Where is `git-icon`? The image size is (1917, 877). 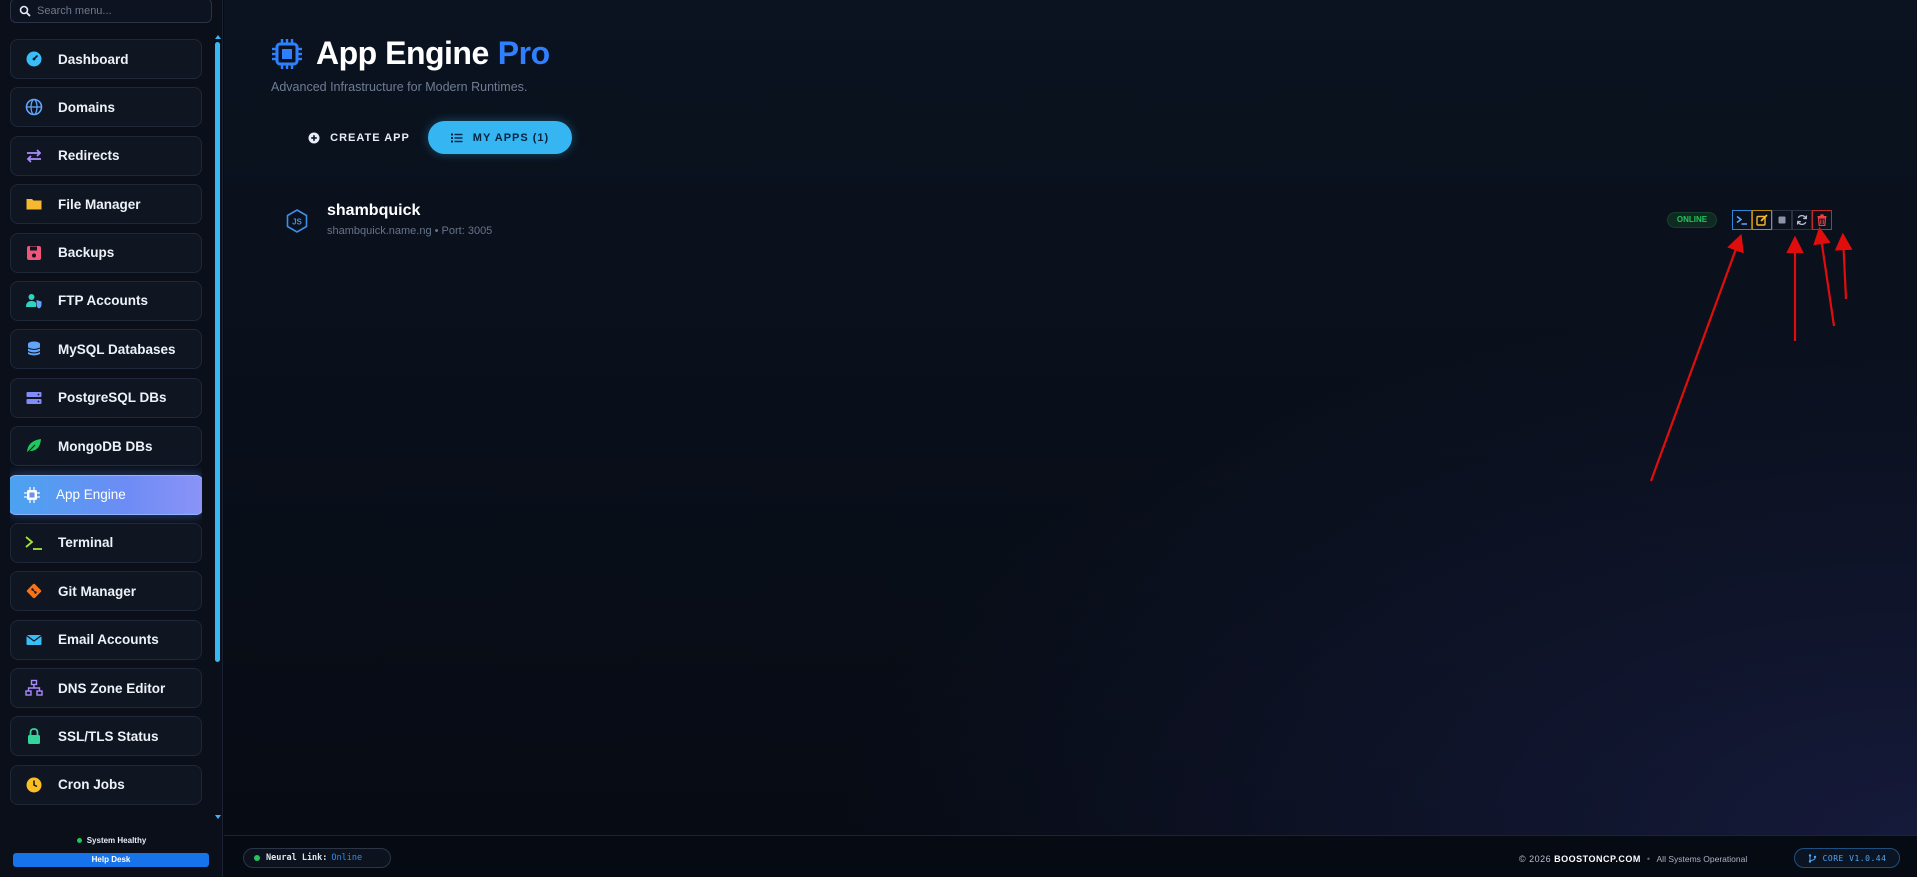
git-icon is located at coordinates (34, 591).